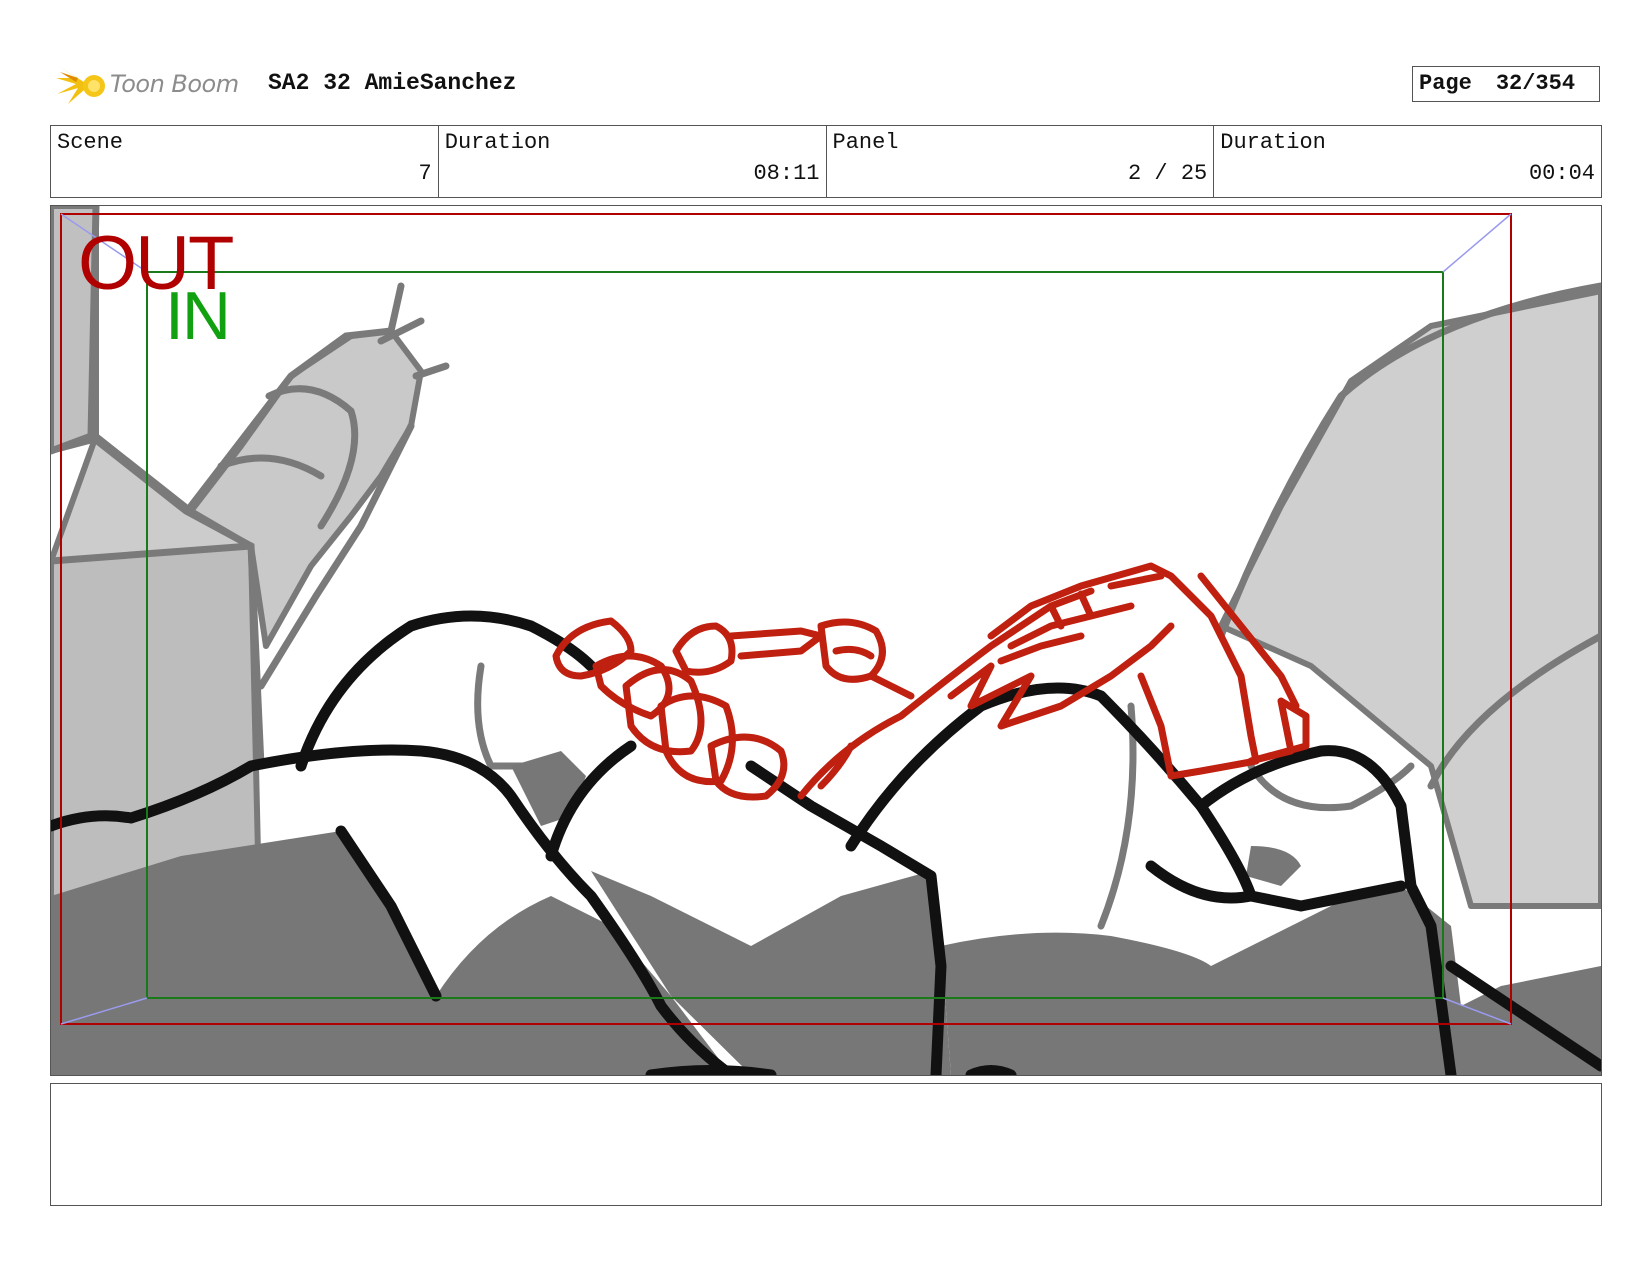 The image size is (1650, 1275). I want to click on panel-notes-area, so click(826, 1144).